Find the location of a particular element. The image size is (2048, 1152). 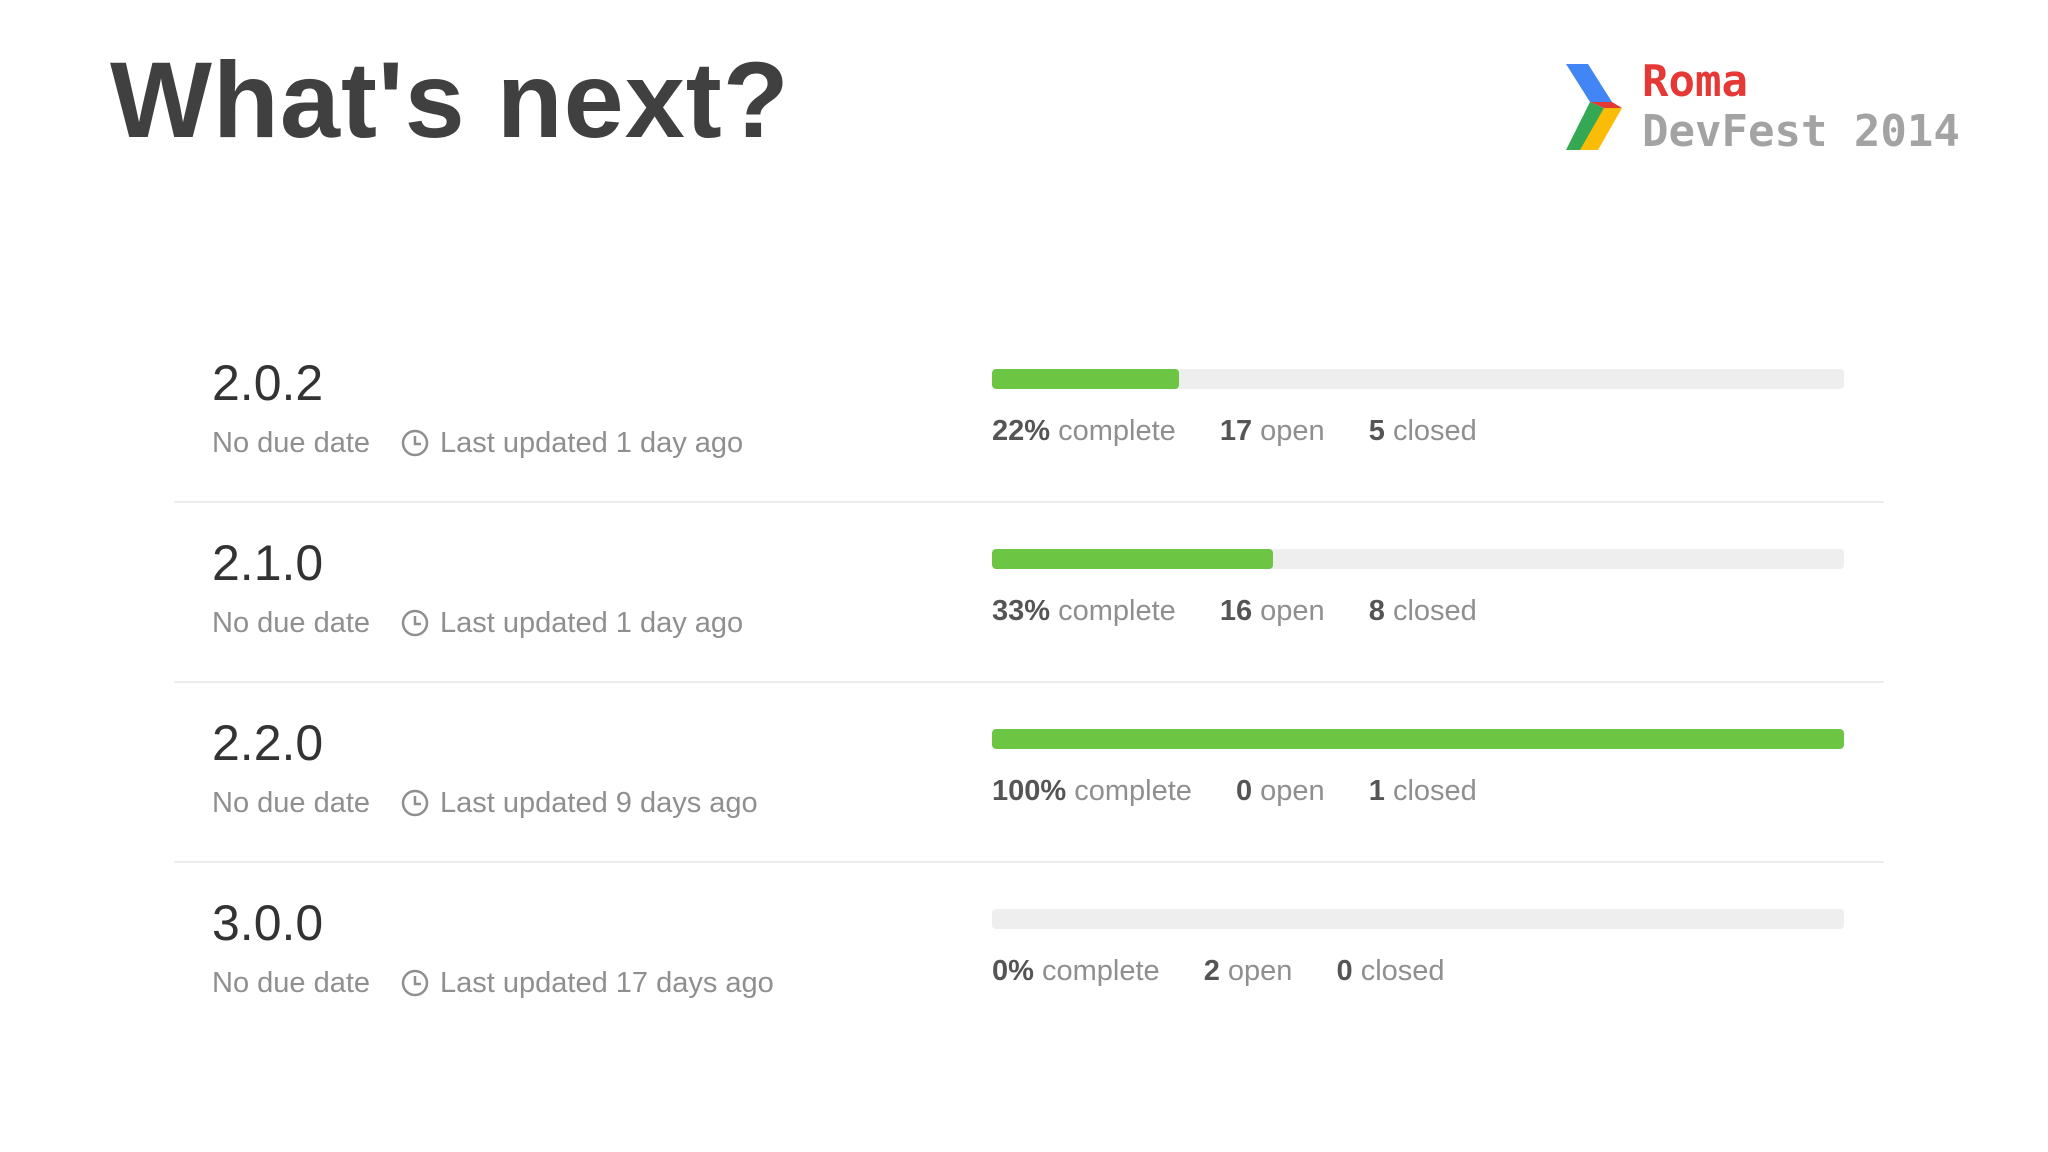

slide-title: What's next? is located at coordinates (450, 99).